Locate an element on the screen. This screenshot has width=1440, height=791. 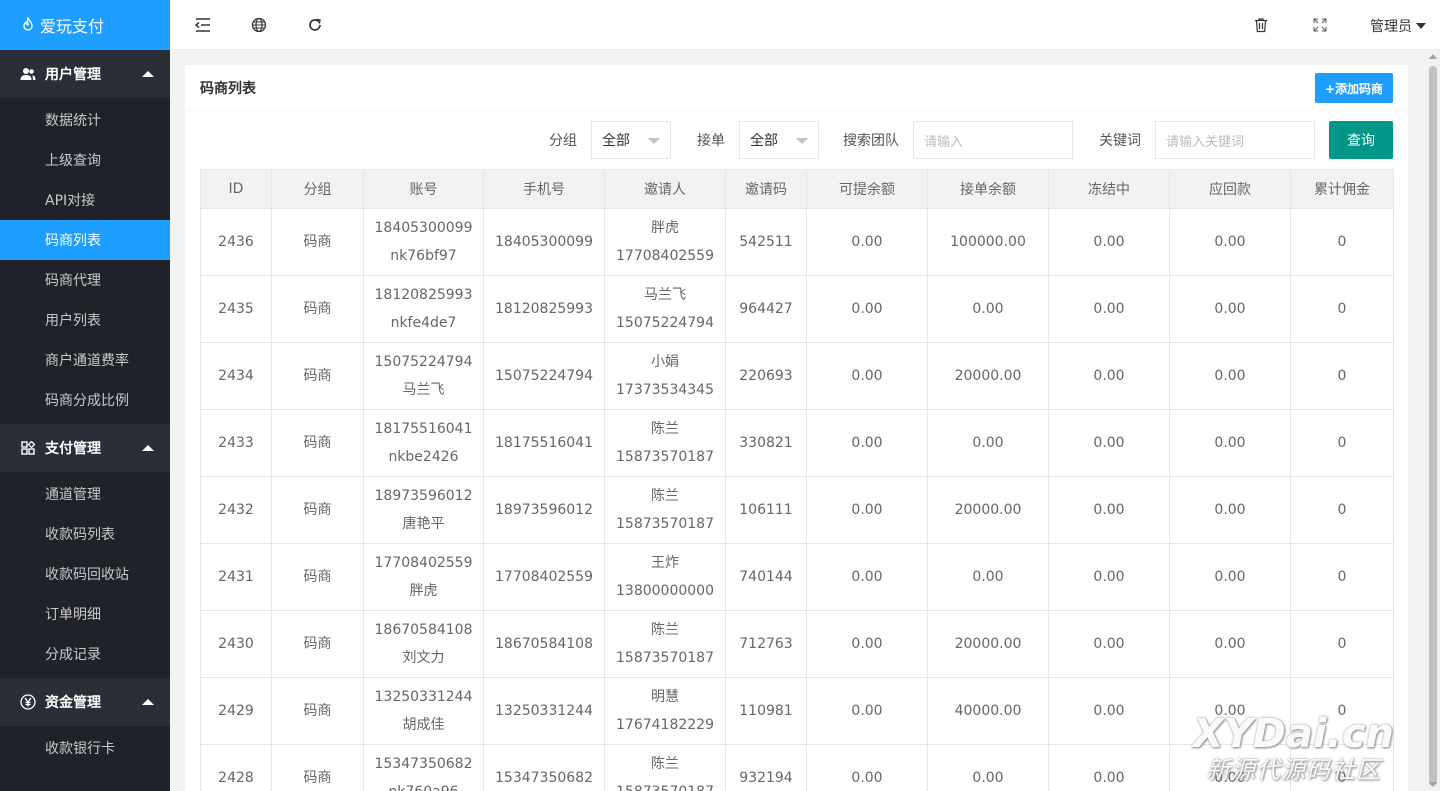
app-logo: 爱玩支付 is located at coordinates (85, 25).